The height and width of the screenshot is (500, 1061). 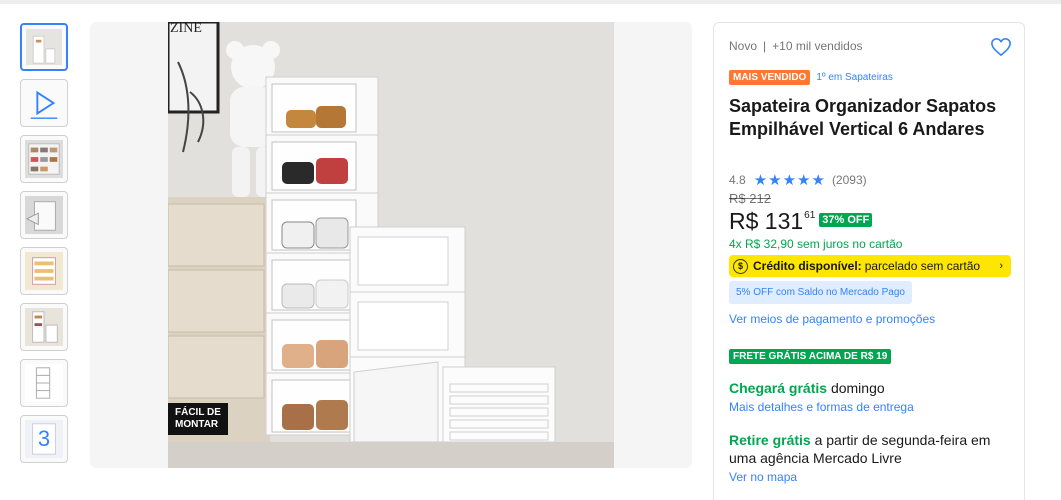 What do you see at coordinates (740, 266) in the screenshot?
I see `dollar-coin-icon: $` at bounding box center [740, 266].